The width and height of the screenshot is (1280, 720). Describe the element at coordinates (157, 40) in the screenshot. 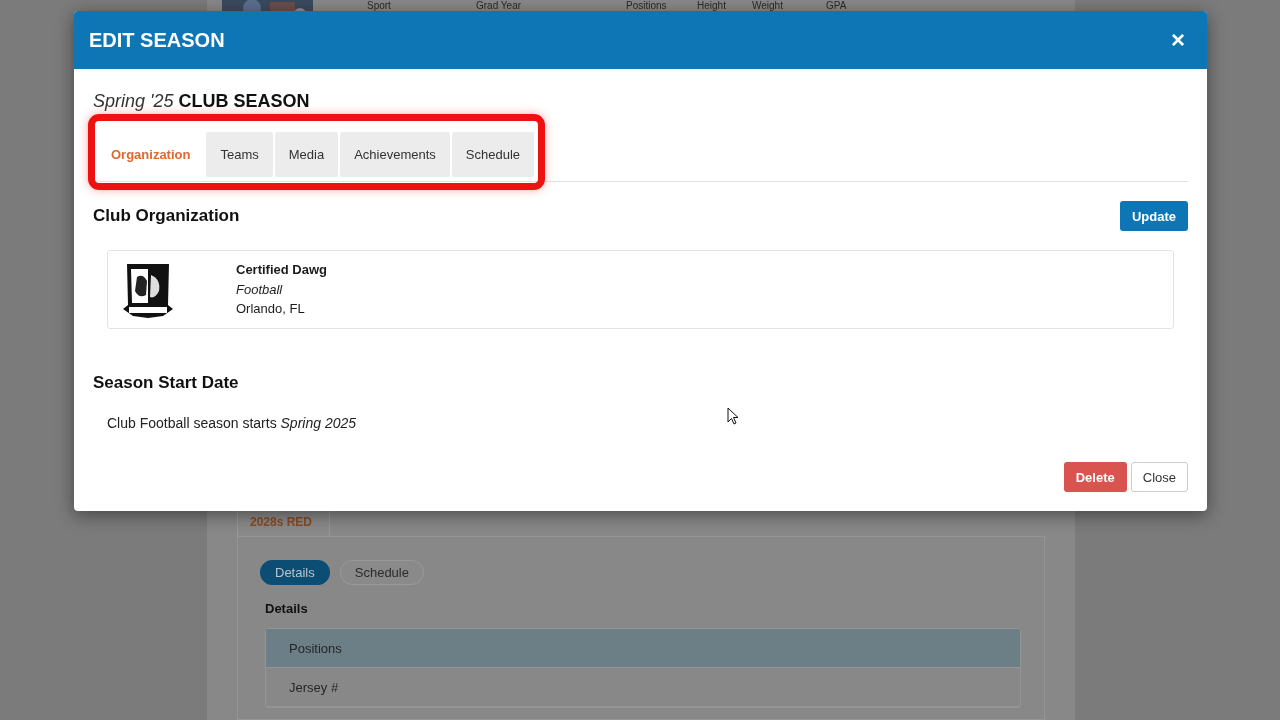

I see `modal-title: EDIT SEASON` at that location.